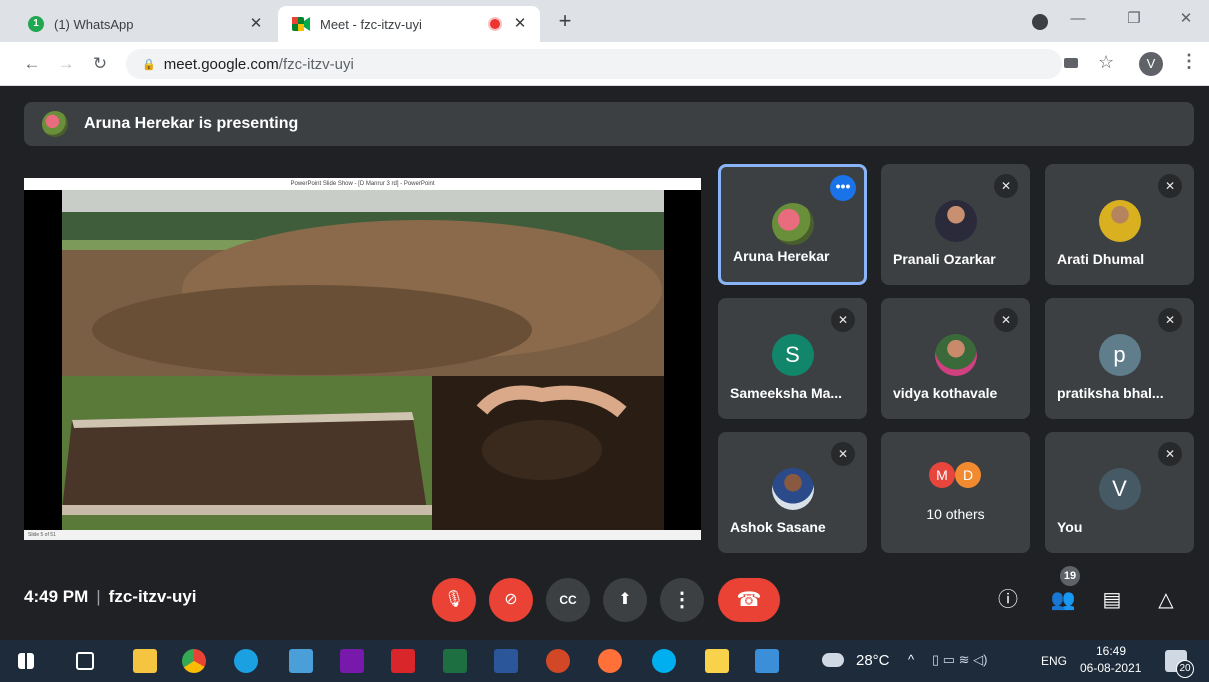 This screenshot has width=1209, height=682. Describe the element at coordinates (371, 24) in the screenshot. I see `tab-title: Meet - fzc-itzv-uyi` at that location.